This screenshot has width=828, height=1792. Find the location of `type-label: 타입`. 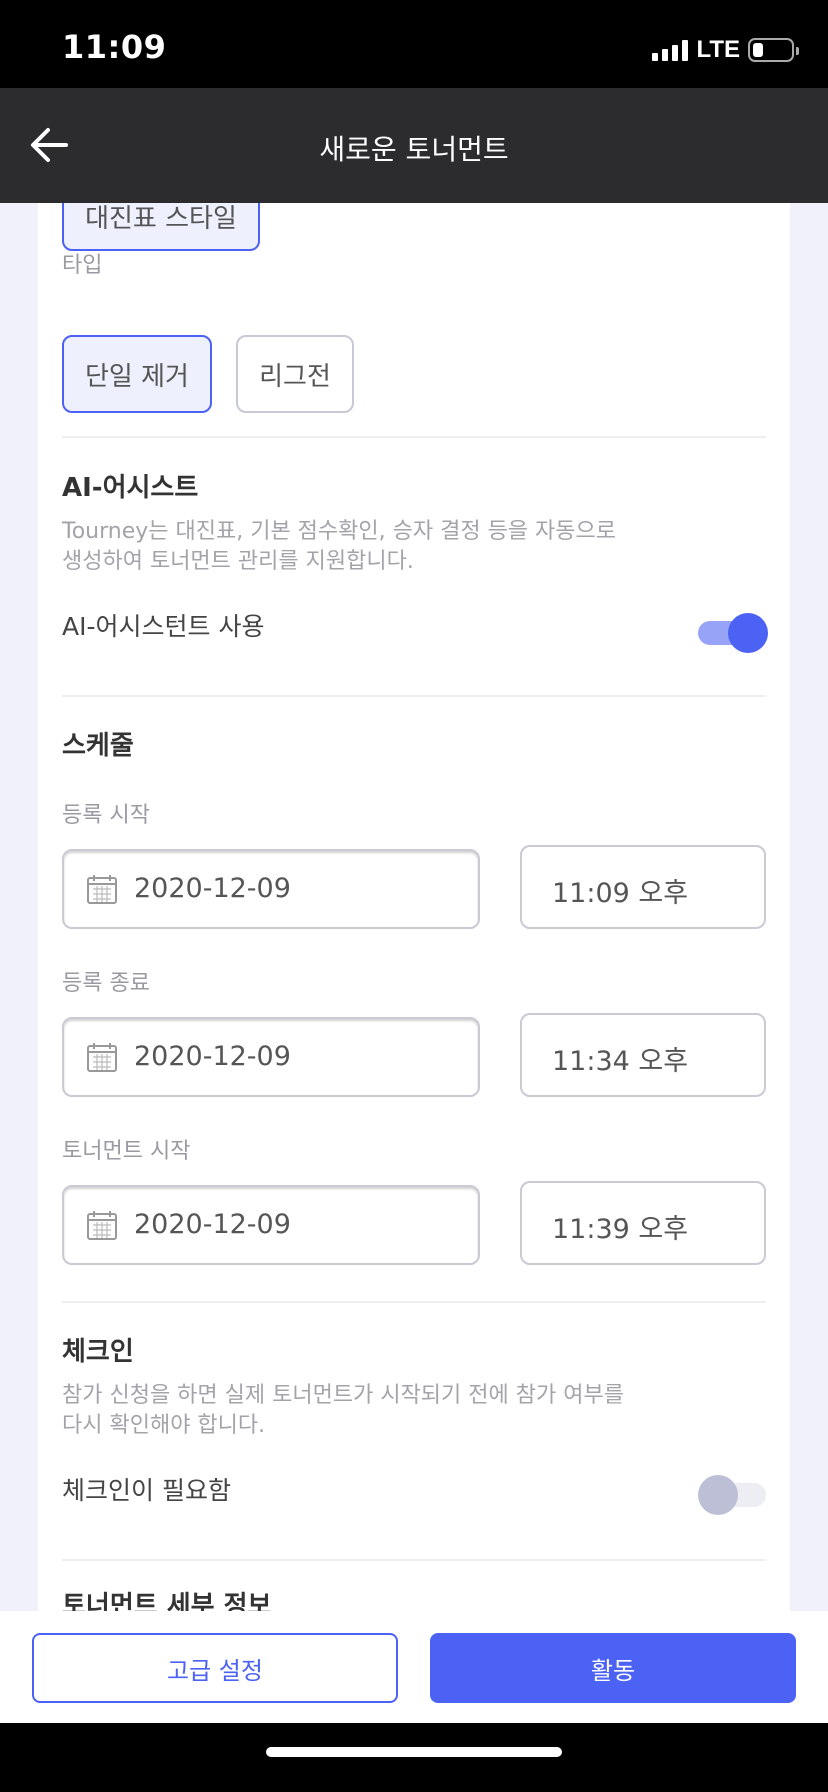

type-label: 타입 is located at coordinates (82, 265).